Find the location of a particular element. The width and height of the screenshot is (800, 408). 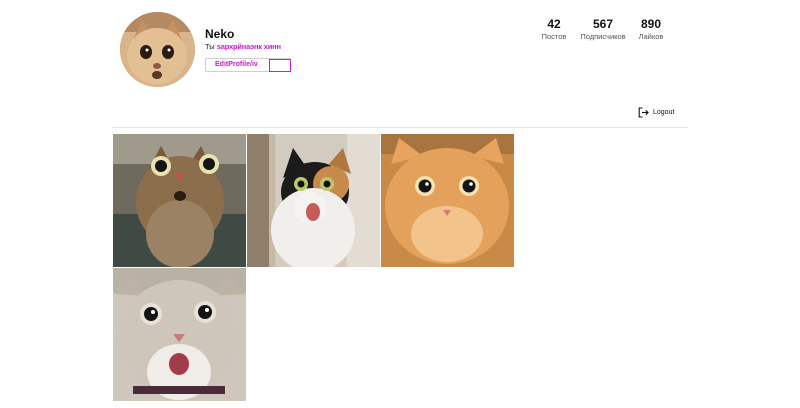

stat-posts-value: 42 is located at coordinates (554, 24).